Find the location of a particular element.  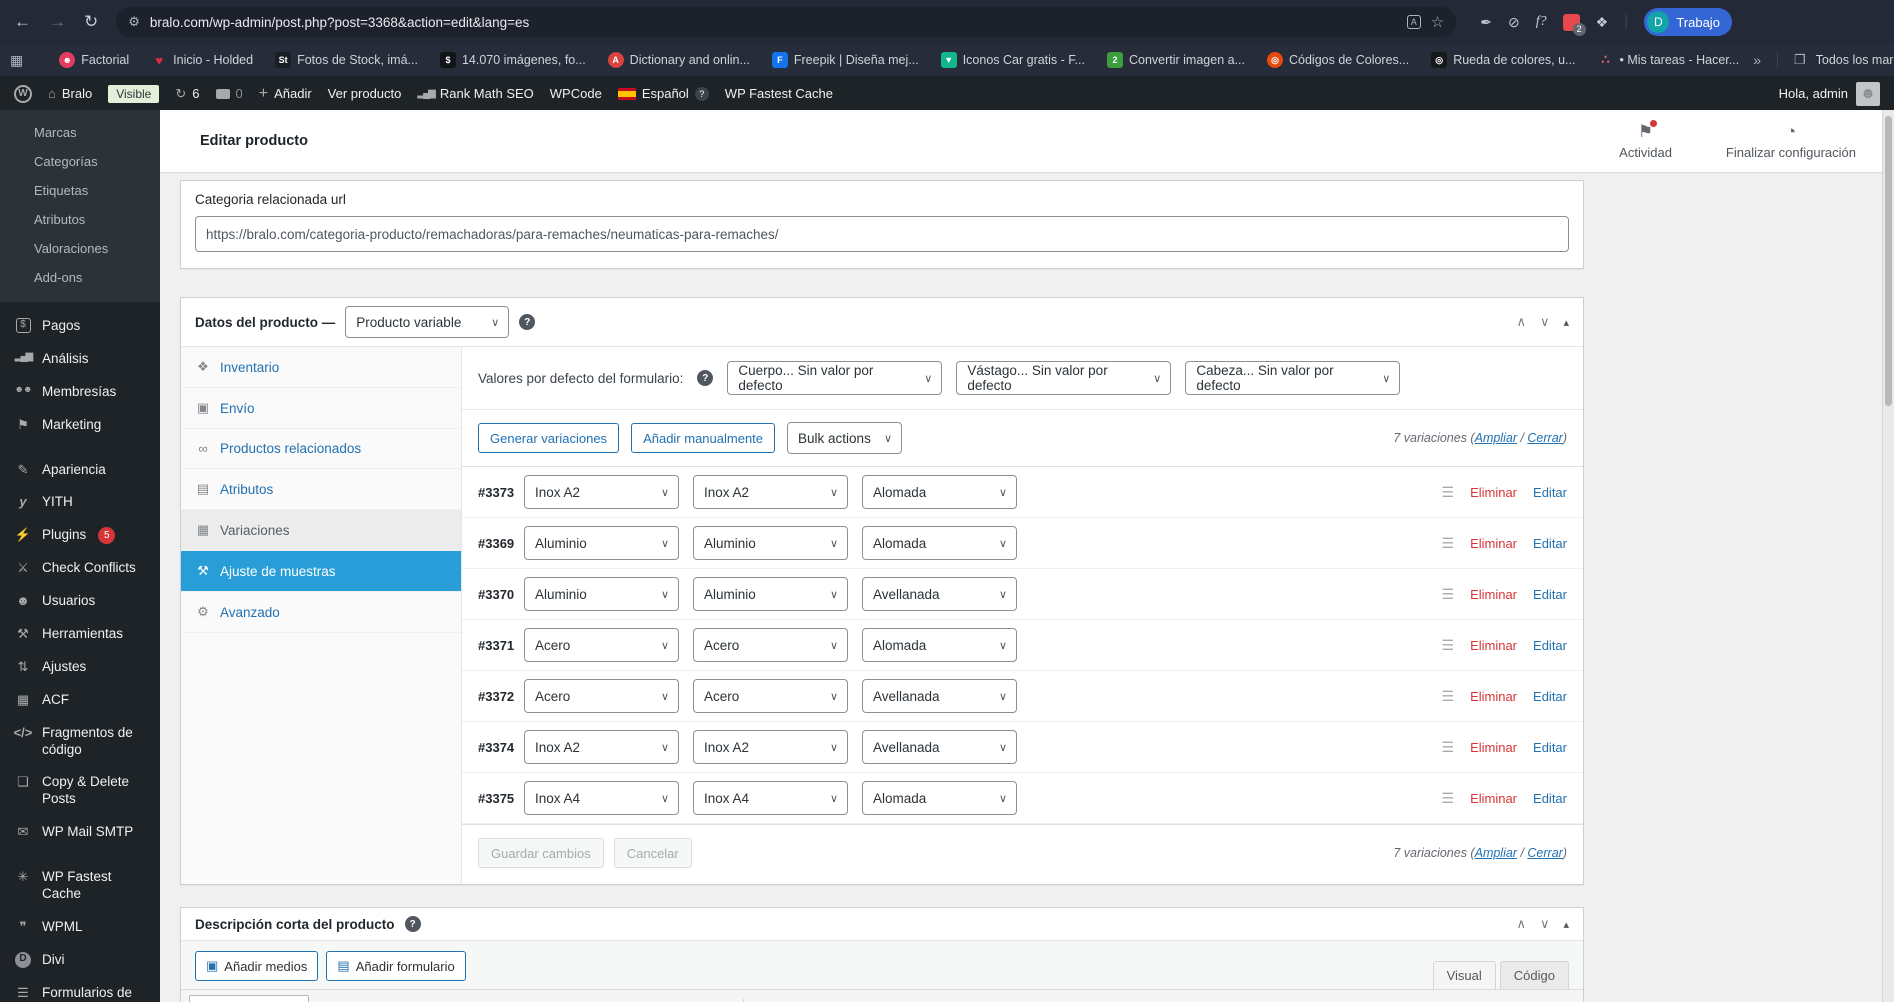

scrollbar-thumb is located at coordinates (1888, 261).